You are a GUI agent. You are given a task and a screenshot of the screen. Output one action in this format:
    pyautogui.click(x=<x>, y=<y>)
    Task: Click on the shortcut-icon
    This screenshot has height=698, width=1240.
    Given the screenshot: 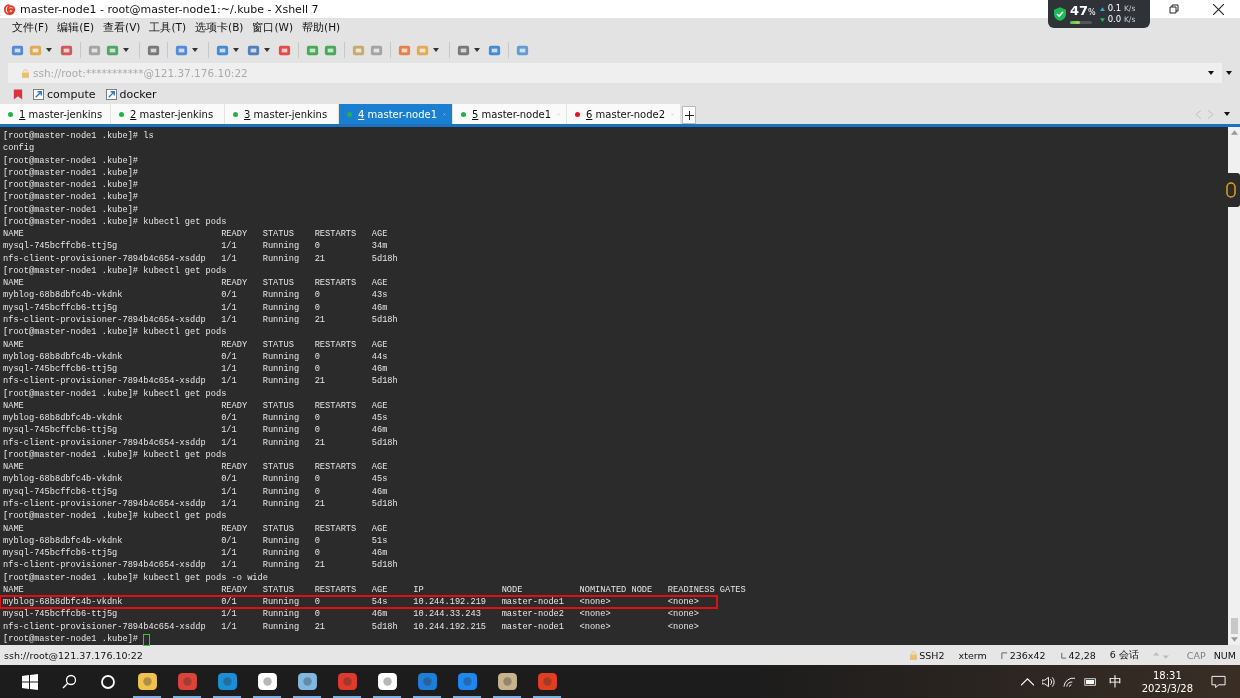 What is the action you would take?
    pyautogui.click(x=111, y=94)
    